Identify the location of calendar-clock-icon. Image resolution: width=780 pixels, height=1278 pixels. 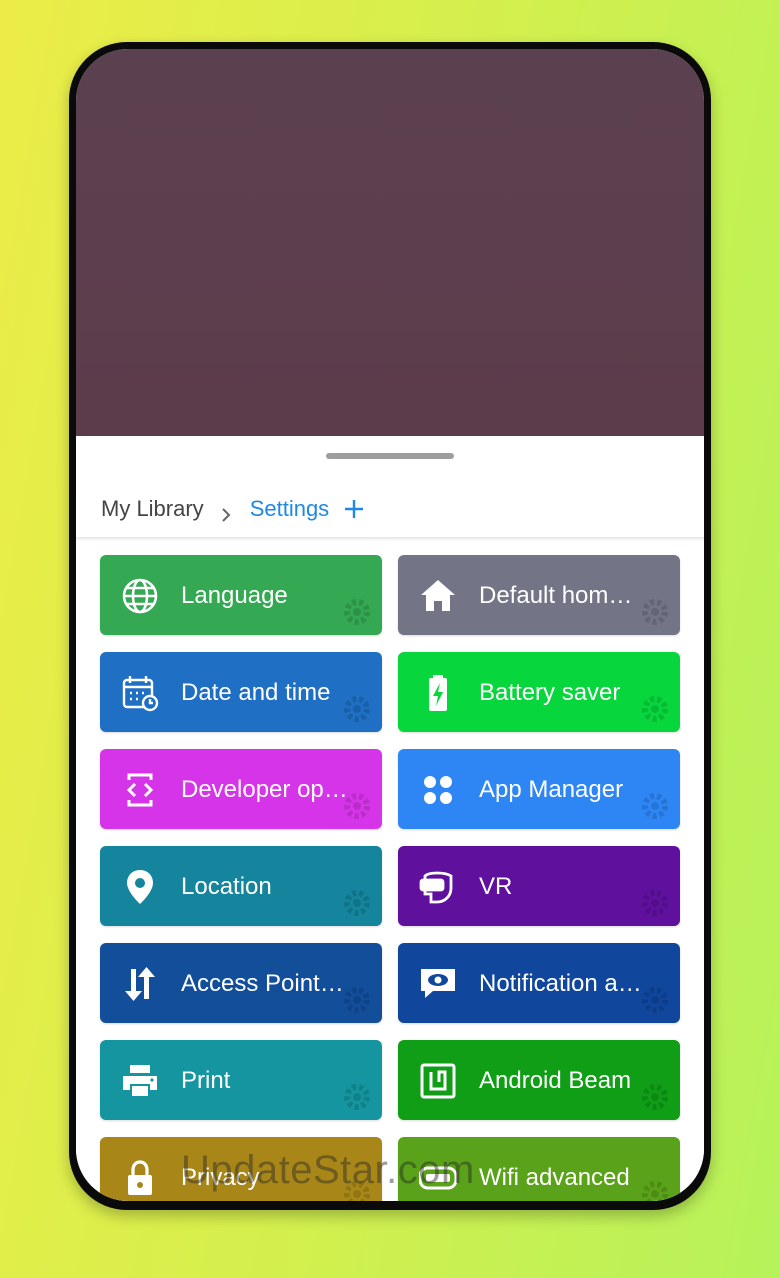
(140, 693).